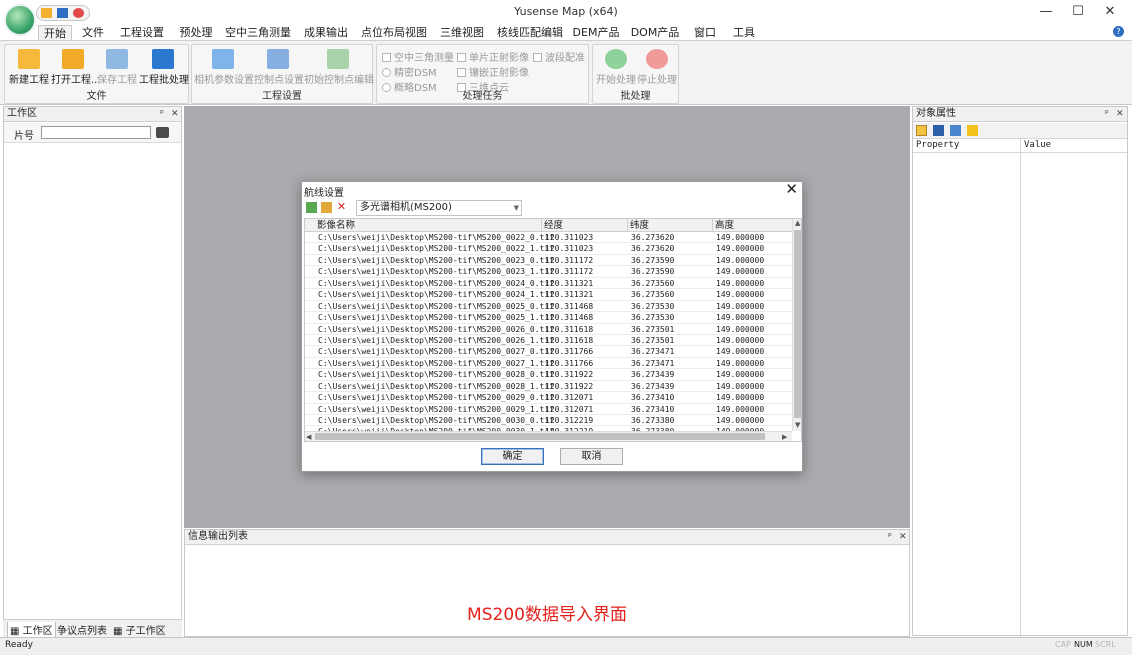  I want to click on tab-3d-view: 三维视图, so click(462, 33).